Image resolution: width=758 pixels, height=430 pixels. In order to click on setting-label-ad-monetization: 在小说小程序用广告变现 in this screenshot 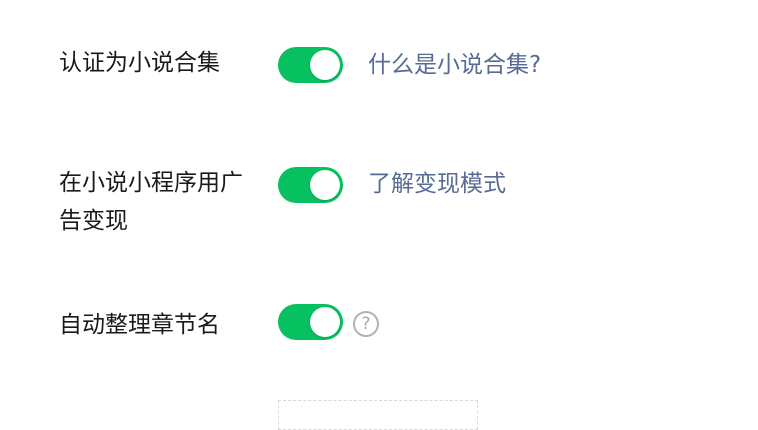, I will do `click(151, 202)`.